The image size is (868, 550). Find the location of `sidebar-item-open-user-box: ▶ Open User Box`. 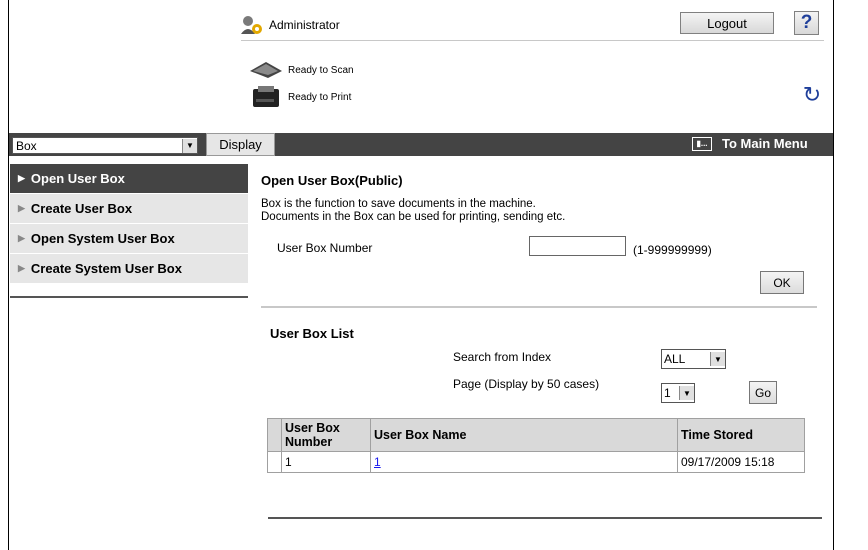

sidebar-item-open-user-box: ▶ Open User Box is located at coordinates (129, 179).